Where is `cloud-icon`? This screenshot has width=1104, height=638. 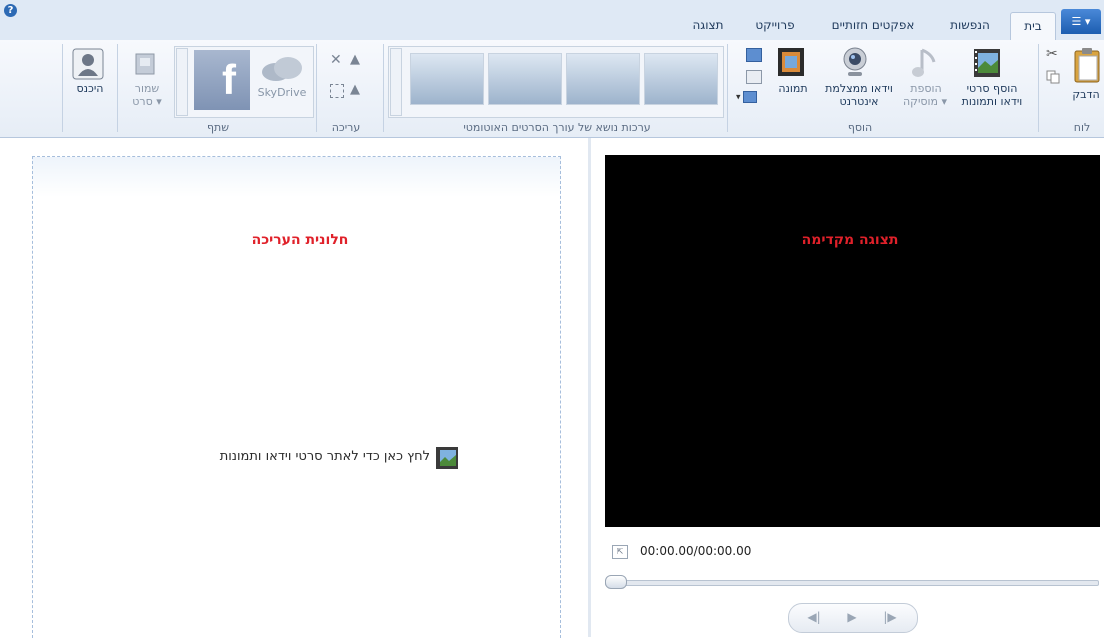 cloud-icon is located at coordinates (282, 69).